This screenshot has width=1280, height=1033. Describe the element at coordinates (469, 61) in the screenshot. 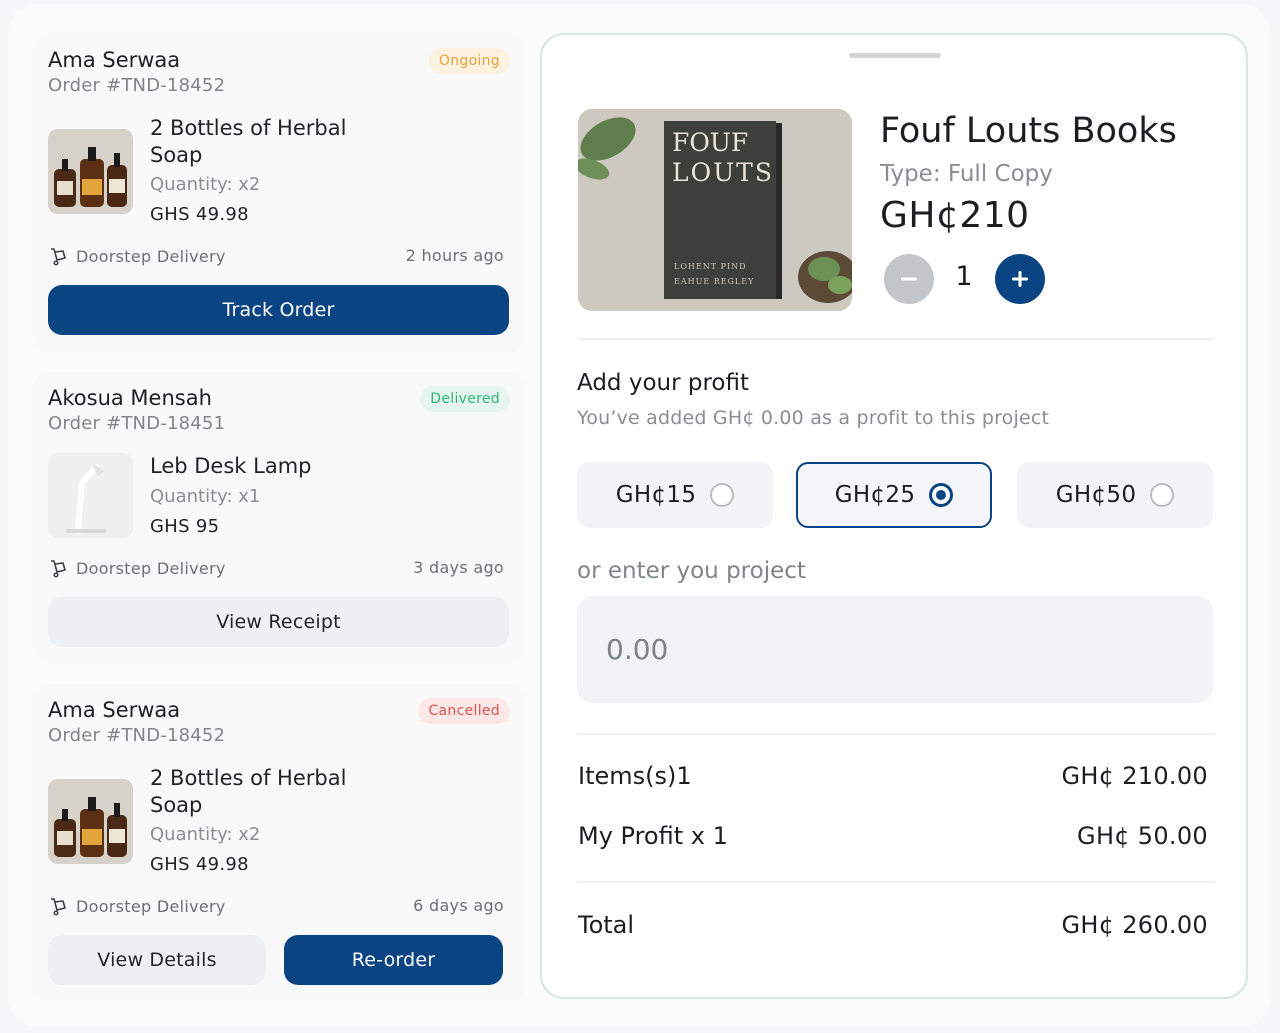

I see `status-badge: Ongoing` at that location.